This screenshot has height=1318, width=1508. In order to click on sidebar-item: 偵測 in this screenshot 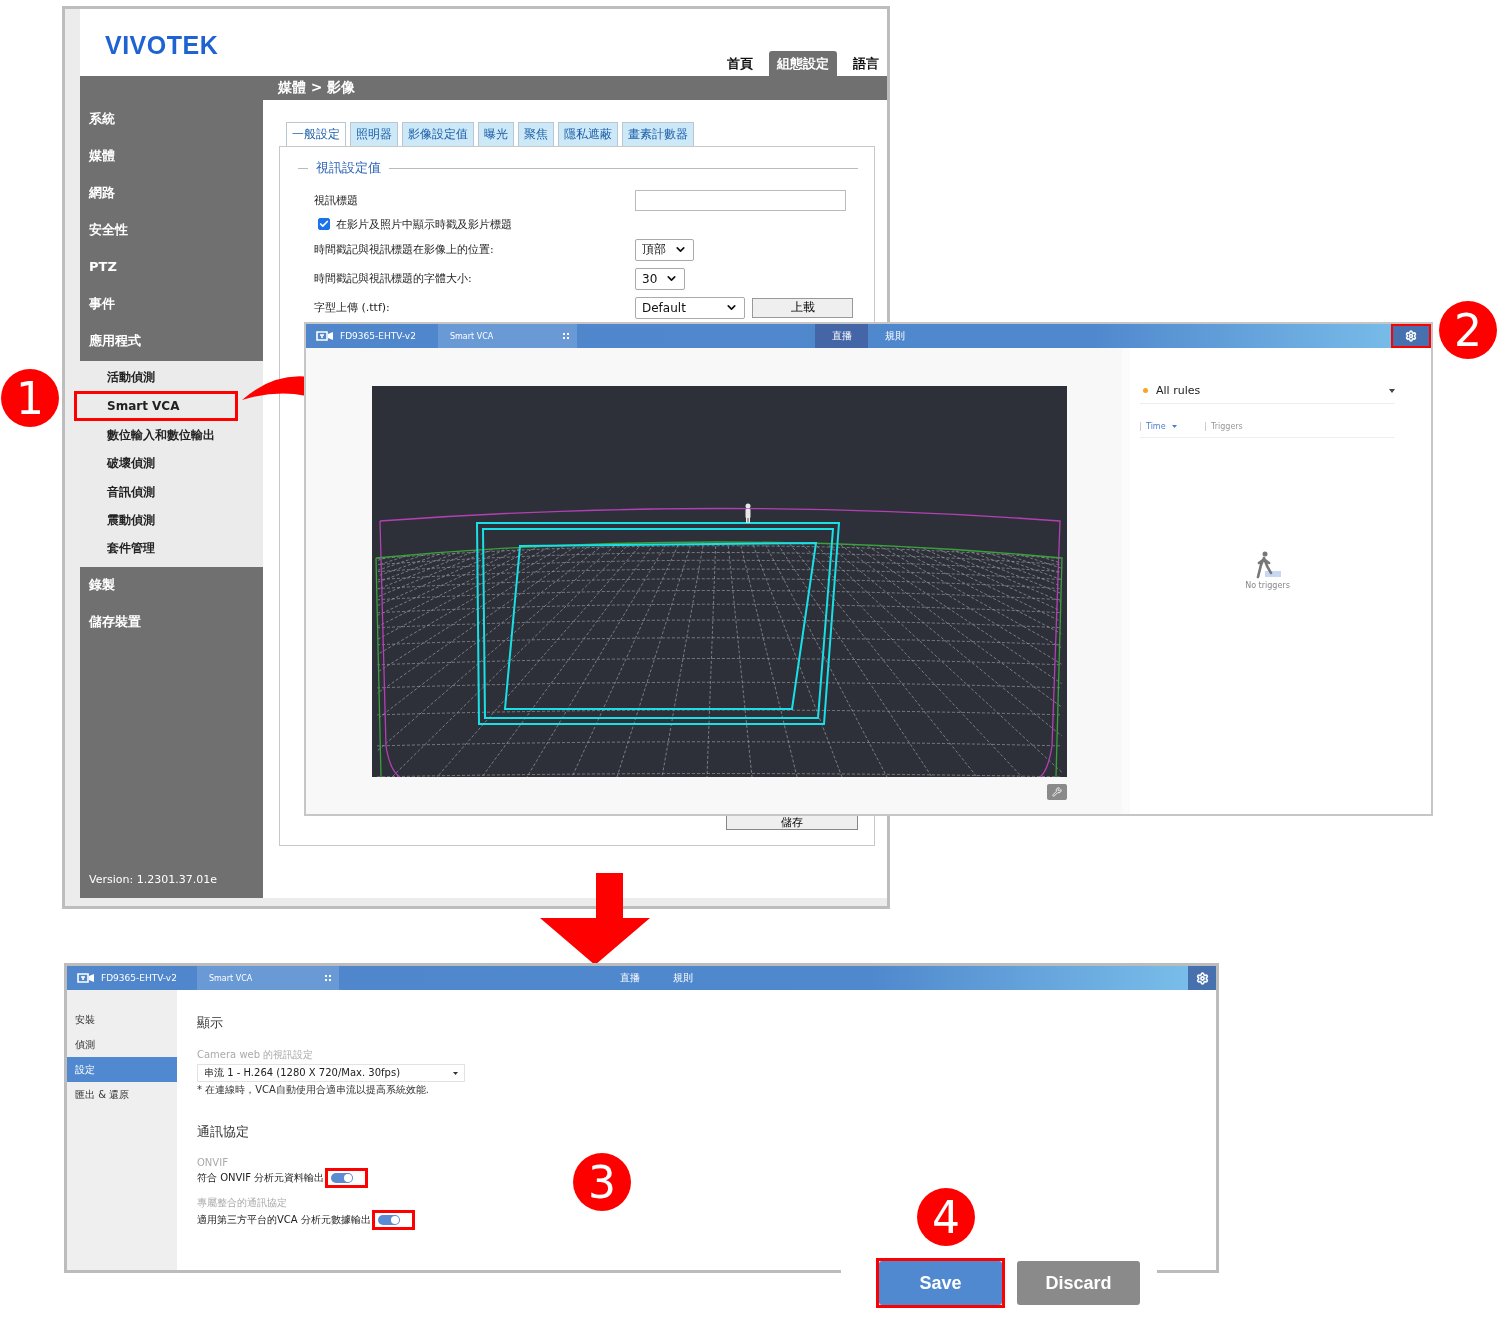, I will do `click(122, 1044)`.